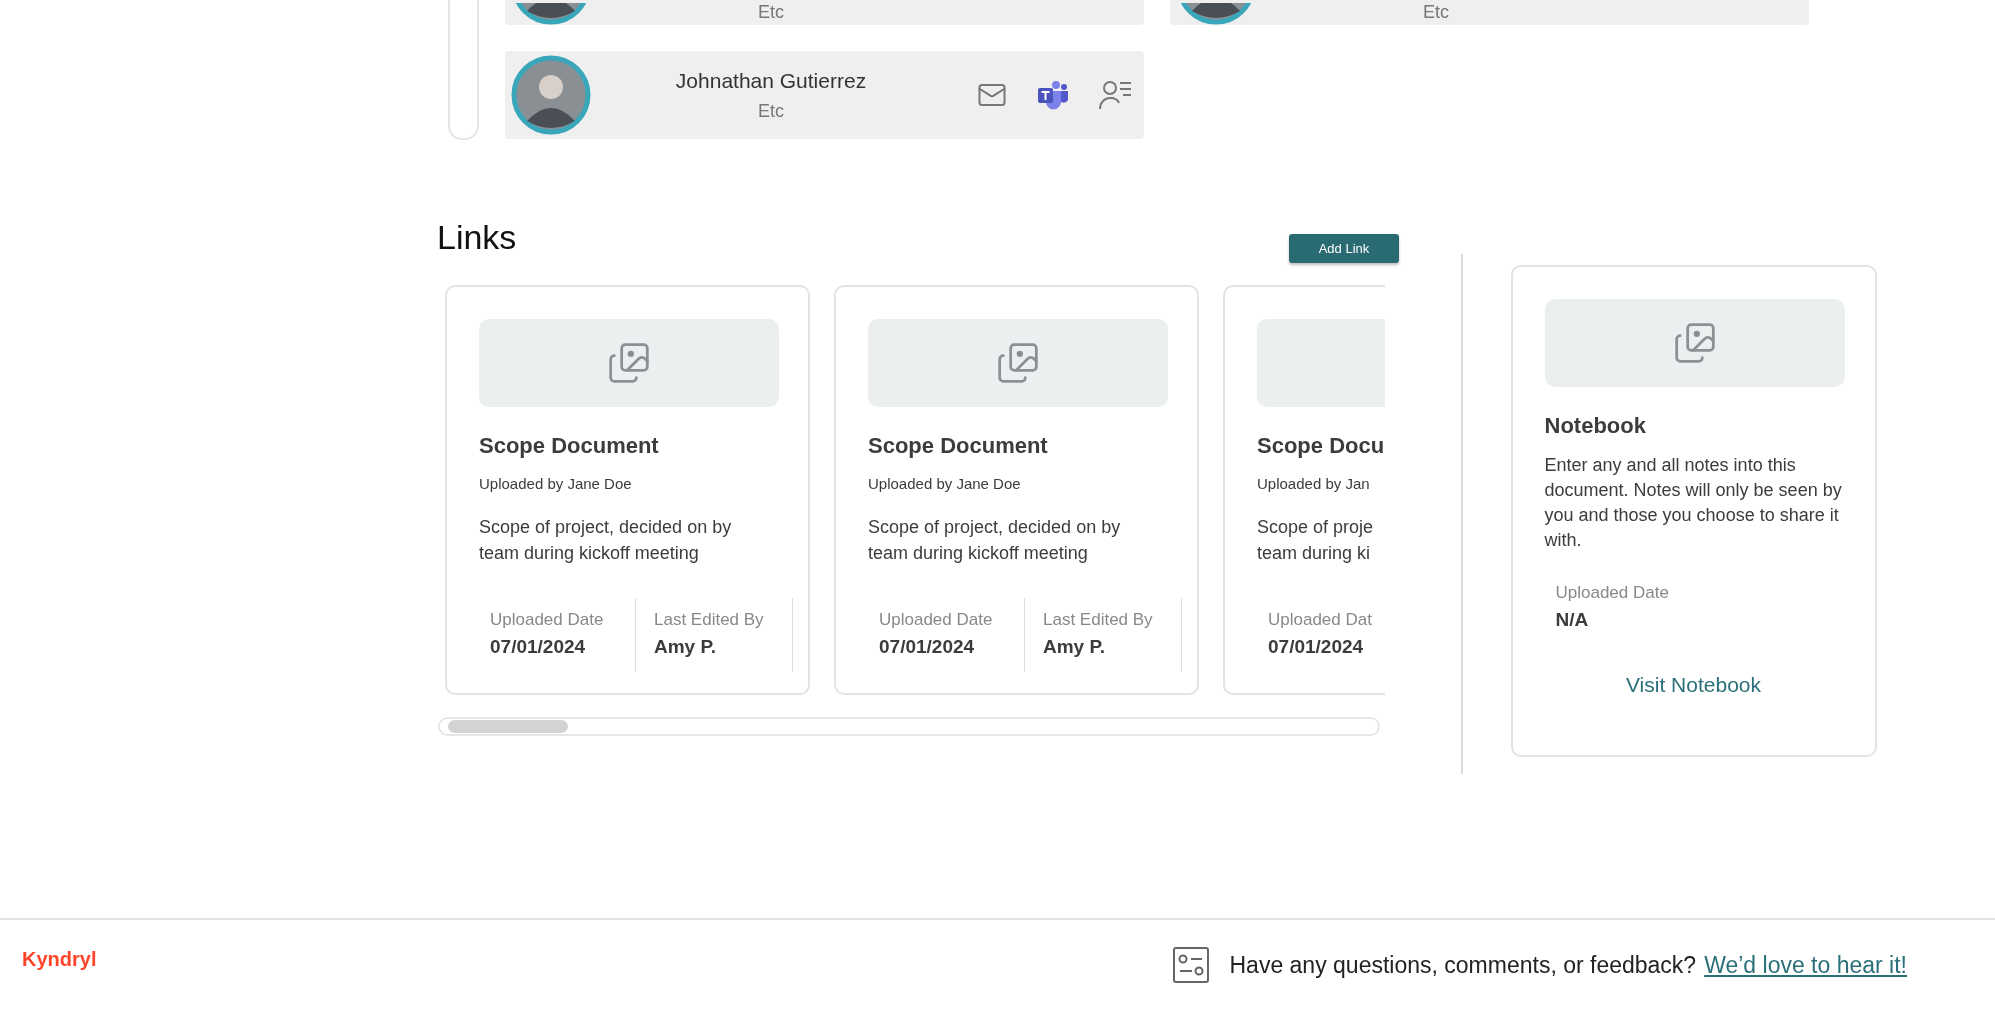  I want to click on feedback-icon, so click(1190, 965).